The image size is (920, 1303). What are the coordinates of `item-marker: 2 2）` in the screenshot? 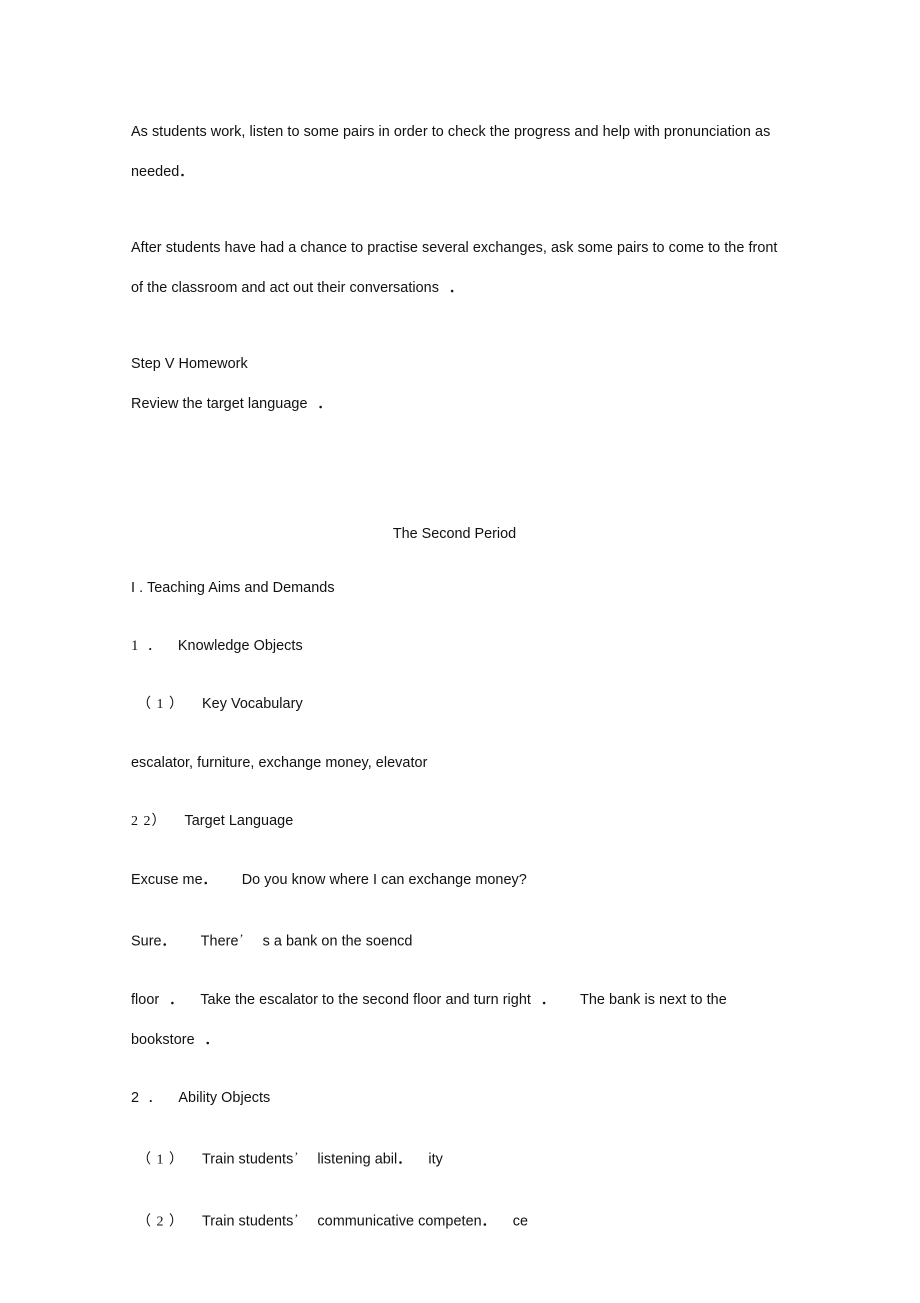 It's located at (149, 821).